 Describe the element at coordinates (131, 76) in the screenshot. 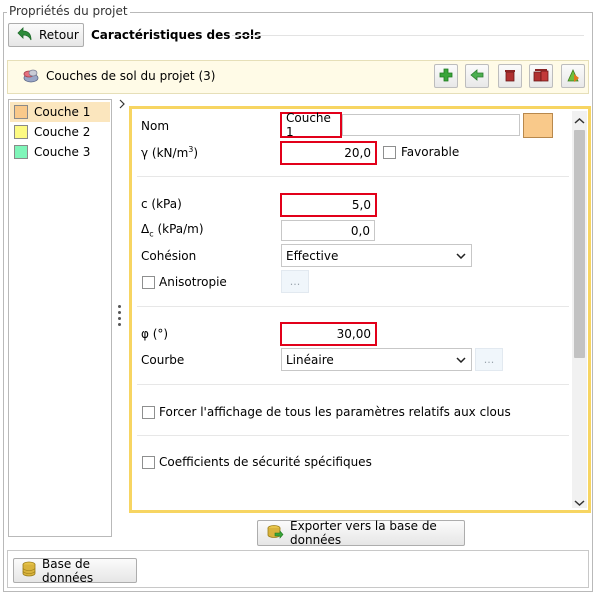

I see `layers-title: Couches de sol du projet (3)` at that location.